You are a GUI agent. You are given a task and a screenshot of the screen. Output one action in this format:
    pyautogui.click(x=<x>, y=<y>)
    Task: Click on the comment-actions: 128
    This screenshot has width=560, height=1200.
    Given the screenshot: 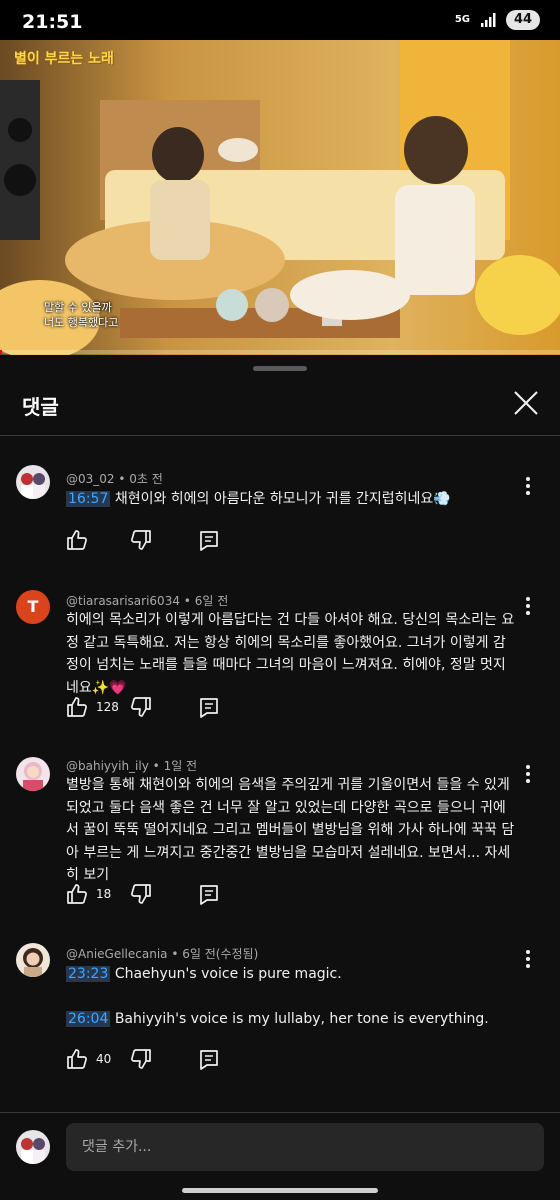 What is the action you would take?
    pyautogui.click(x=143, y=707)
    